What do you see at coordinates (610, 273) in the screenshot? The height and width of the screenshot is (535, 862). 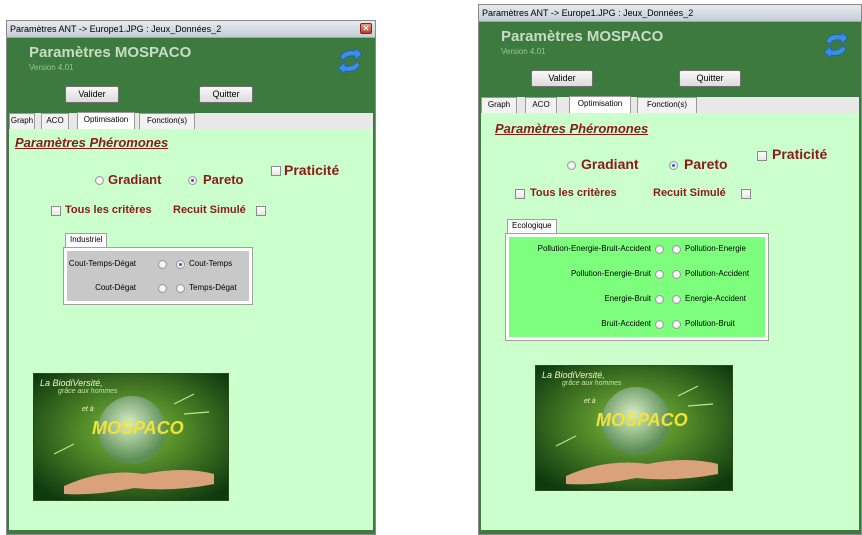 I see `option-label: Pollution-Energie-Bruit` at bounding box center [610, 273].